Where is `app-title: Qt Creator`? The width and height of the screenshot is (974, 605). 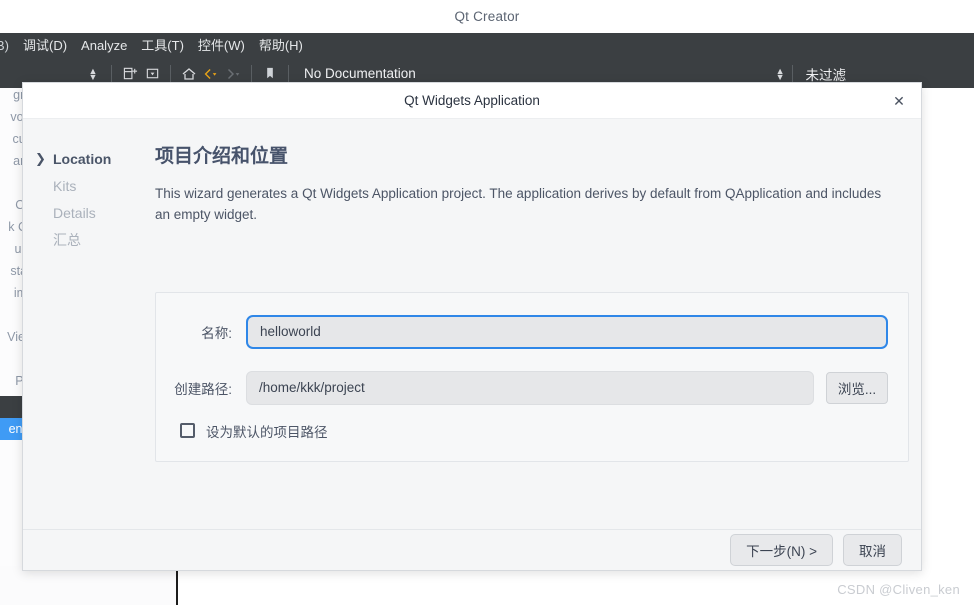
app-title: Qt Creator is located at coordinates (487, 16).